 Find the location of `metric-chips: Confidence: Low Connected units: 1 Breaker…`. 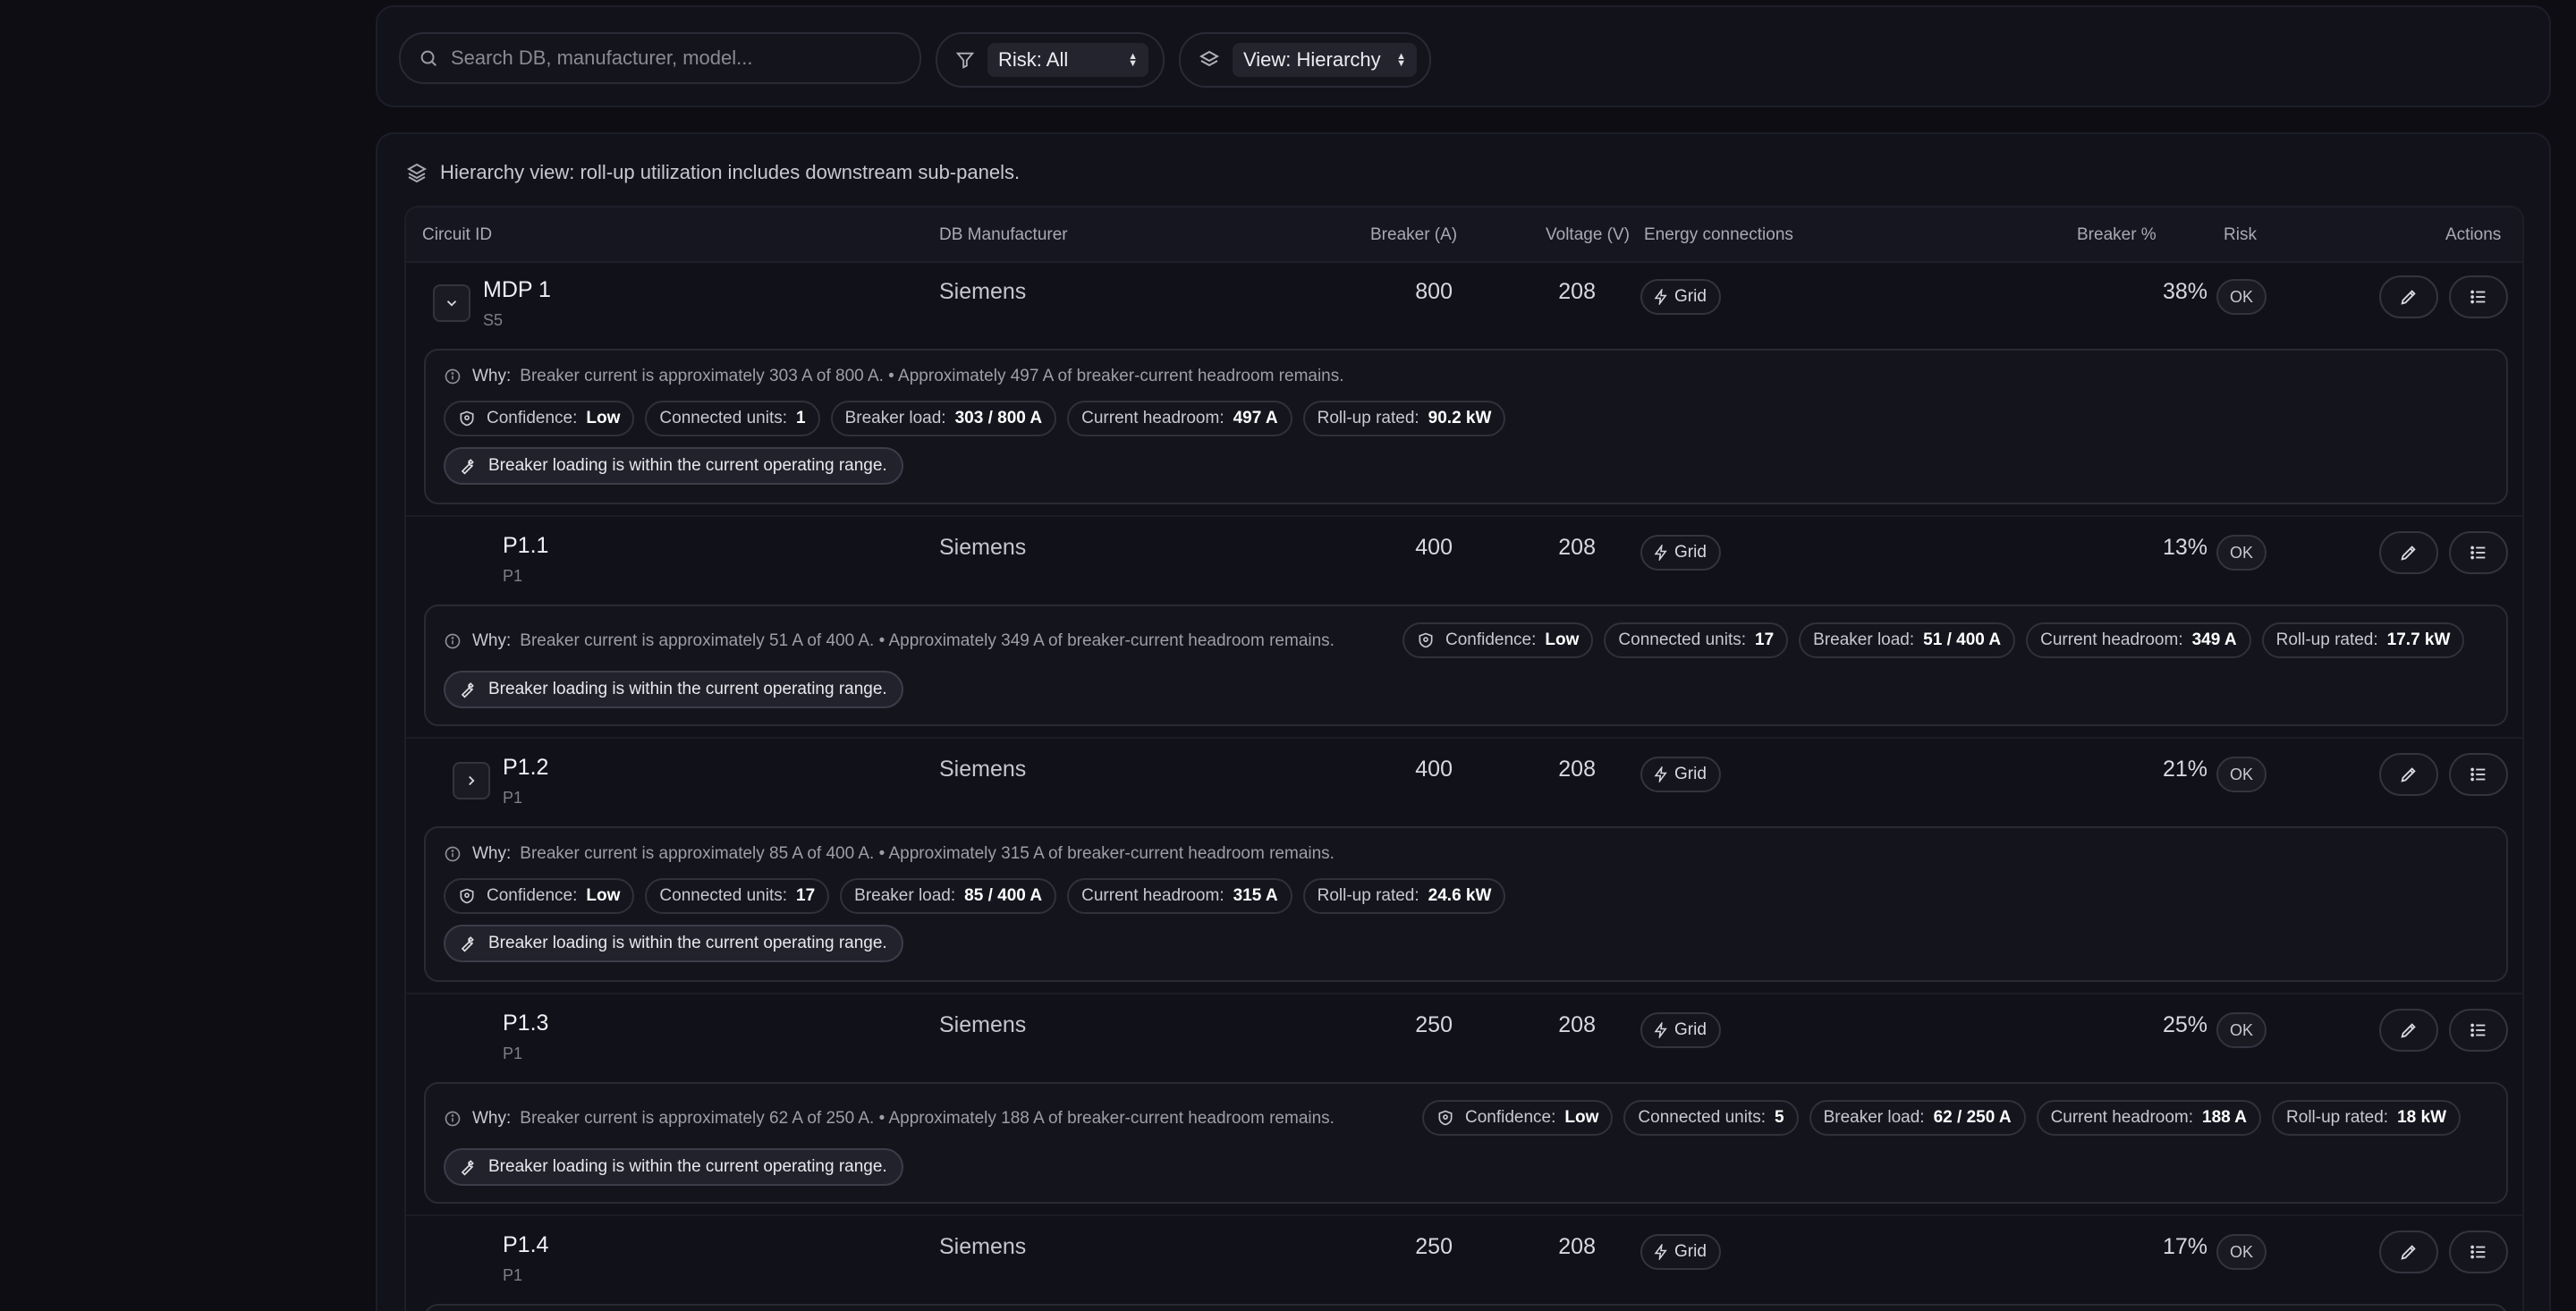

metric-chips: Confidence: Low Connected units: 1 Breaker… is located at coordinates (975, 418).